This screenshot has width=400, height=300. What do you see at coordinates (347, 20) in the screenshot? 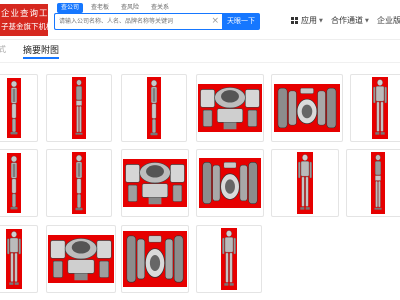
I see `nav-cooperation-label: 合作通道` at bounding box center [347, 20].